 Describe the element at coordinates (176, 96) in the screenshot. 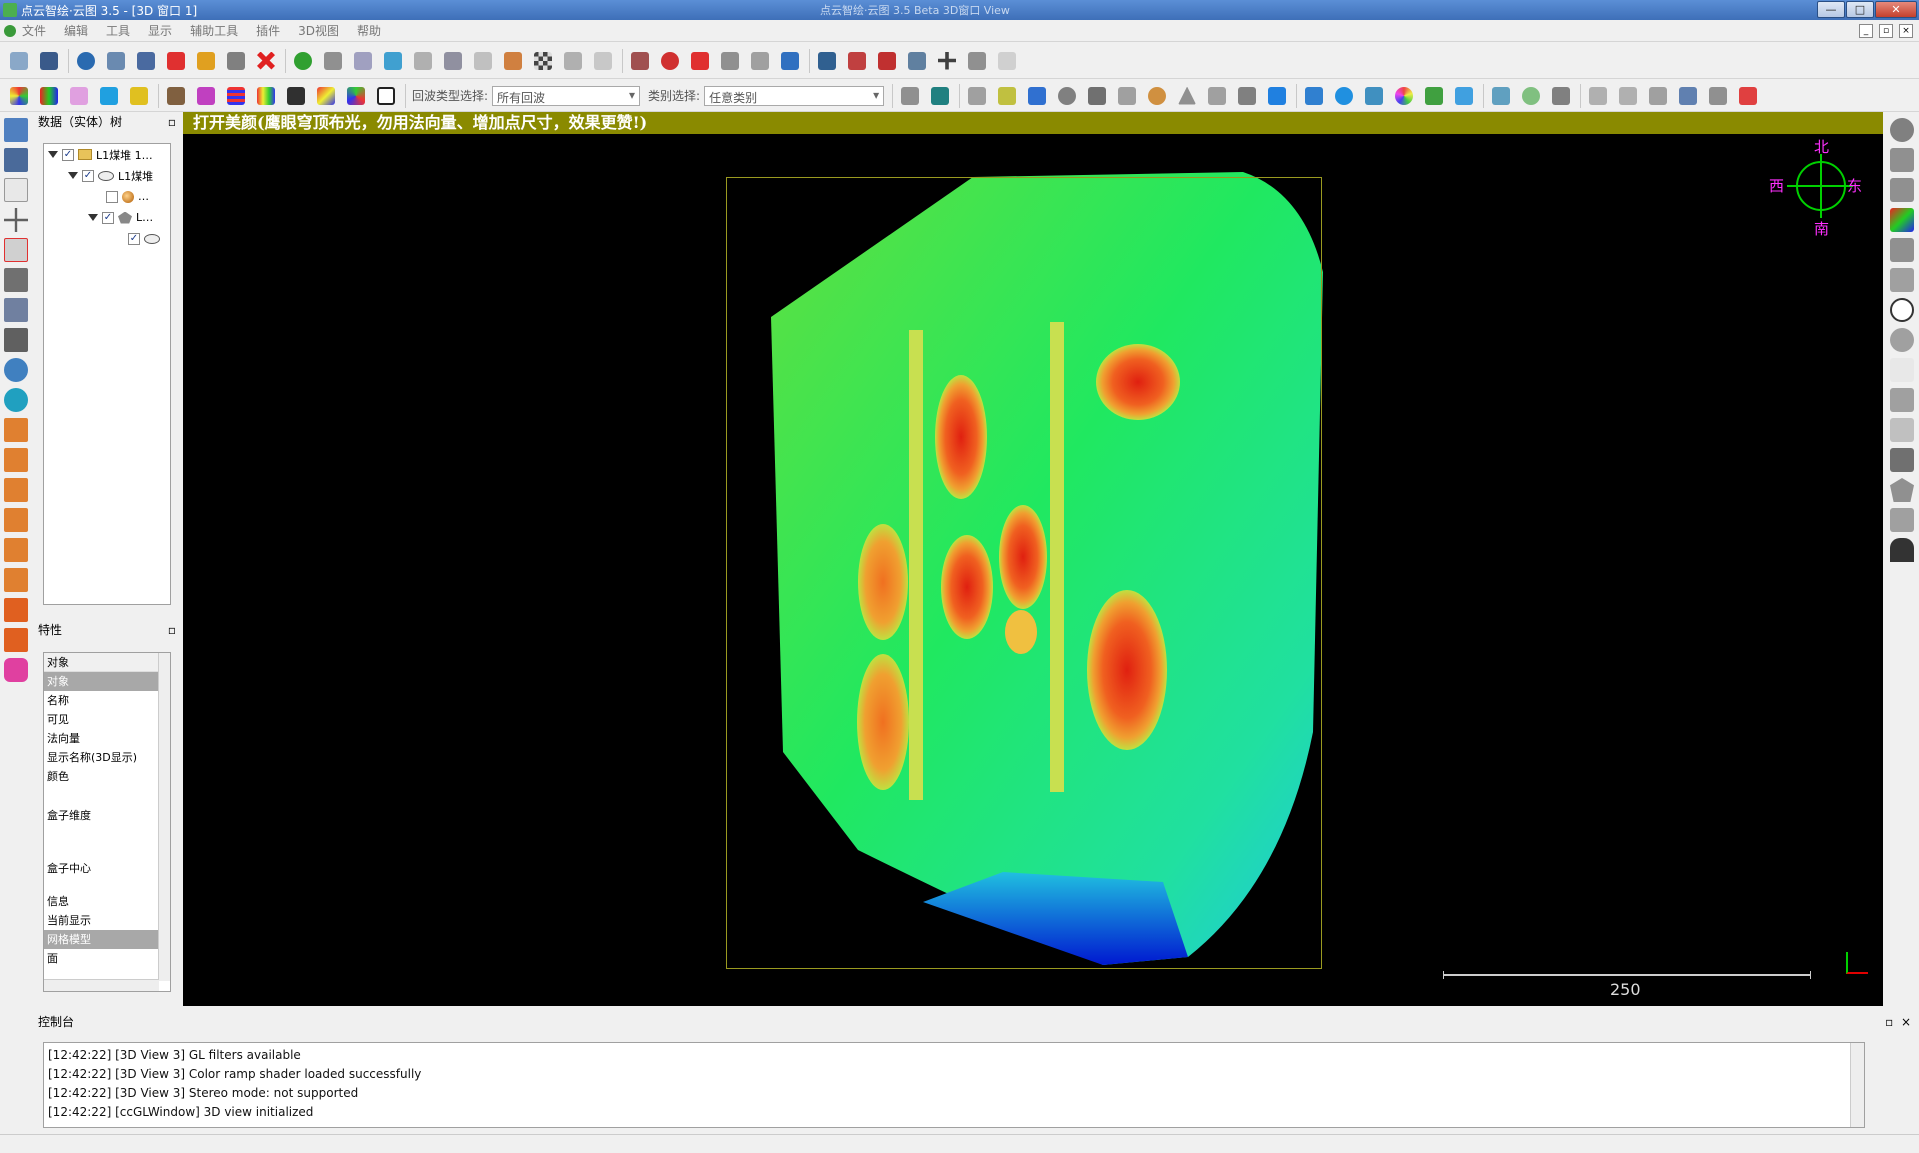

I see `layers-icon` at that location.